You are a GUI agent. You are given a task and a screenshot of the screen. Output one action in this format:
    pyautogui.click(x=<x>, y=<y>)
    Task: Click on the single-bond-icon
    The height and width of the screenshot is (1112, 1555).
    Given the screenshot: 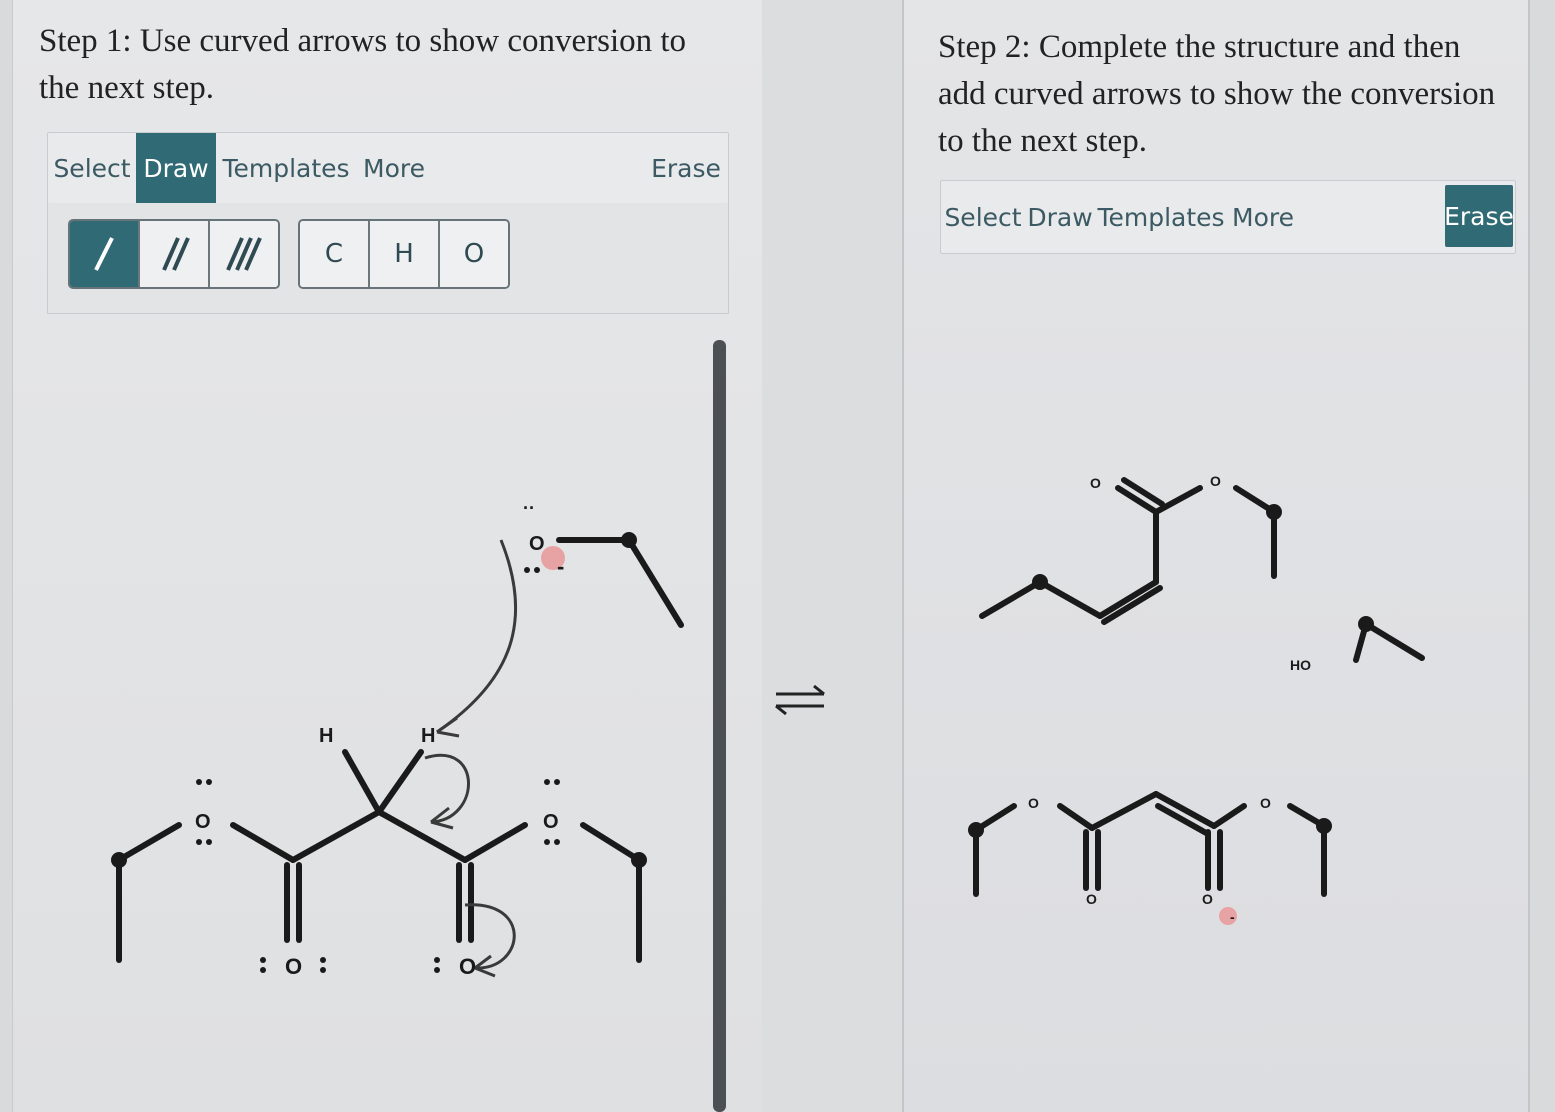 What is the action you would take?
    pyautogui.click(x=104, y=254)
    